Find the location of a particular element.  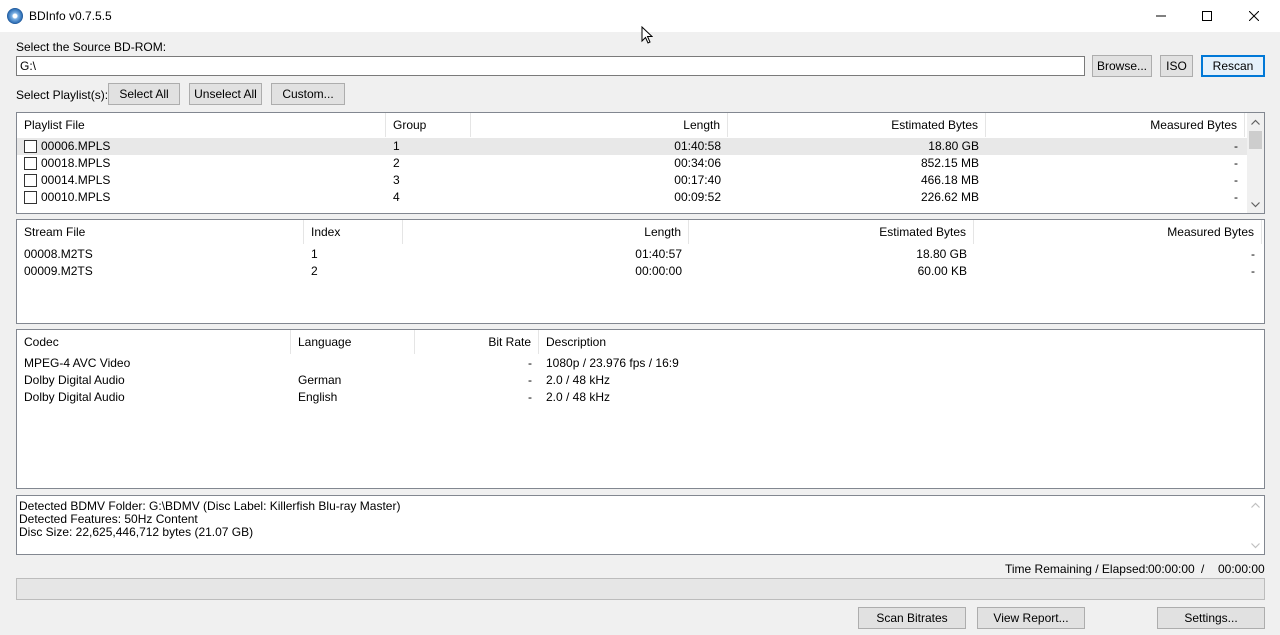

maximize-icon is located at coordinates (1207, 16).